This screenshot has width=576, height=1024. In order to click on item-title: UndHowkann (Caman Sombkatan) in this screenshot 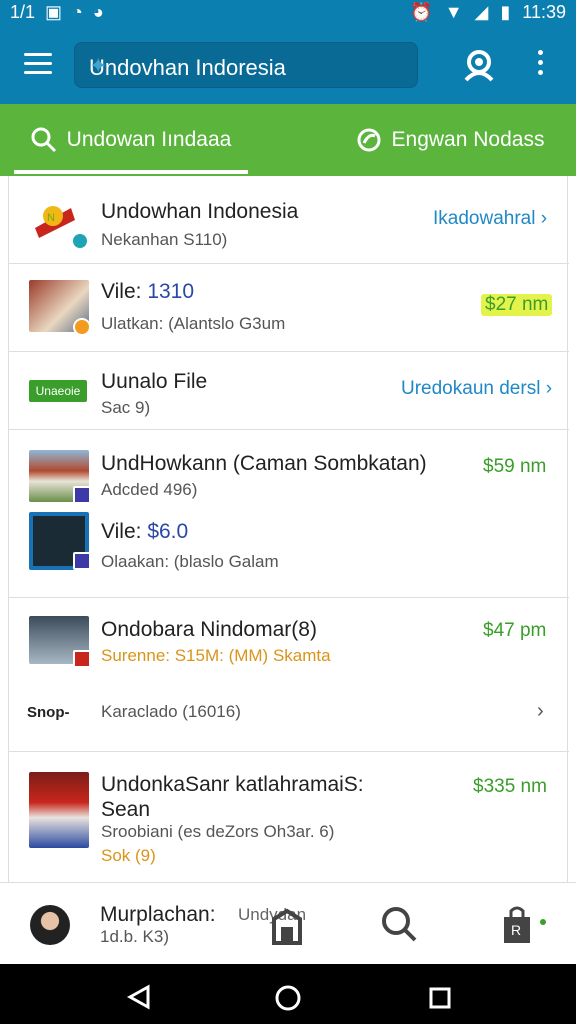, I will do `click(264, 463)`.